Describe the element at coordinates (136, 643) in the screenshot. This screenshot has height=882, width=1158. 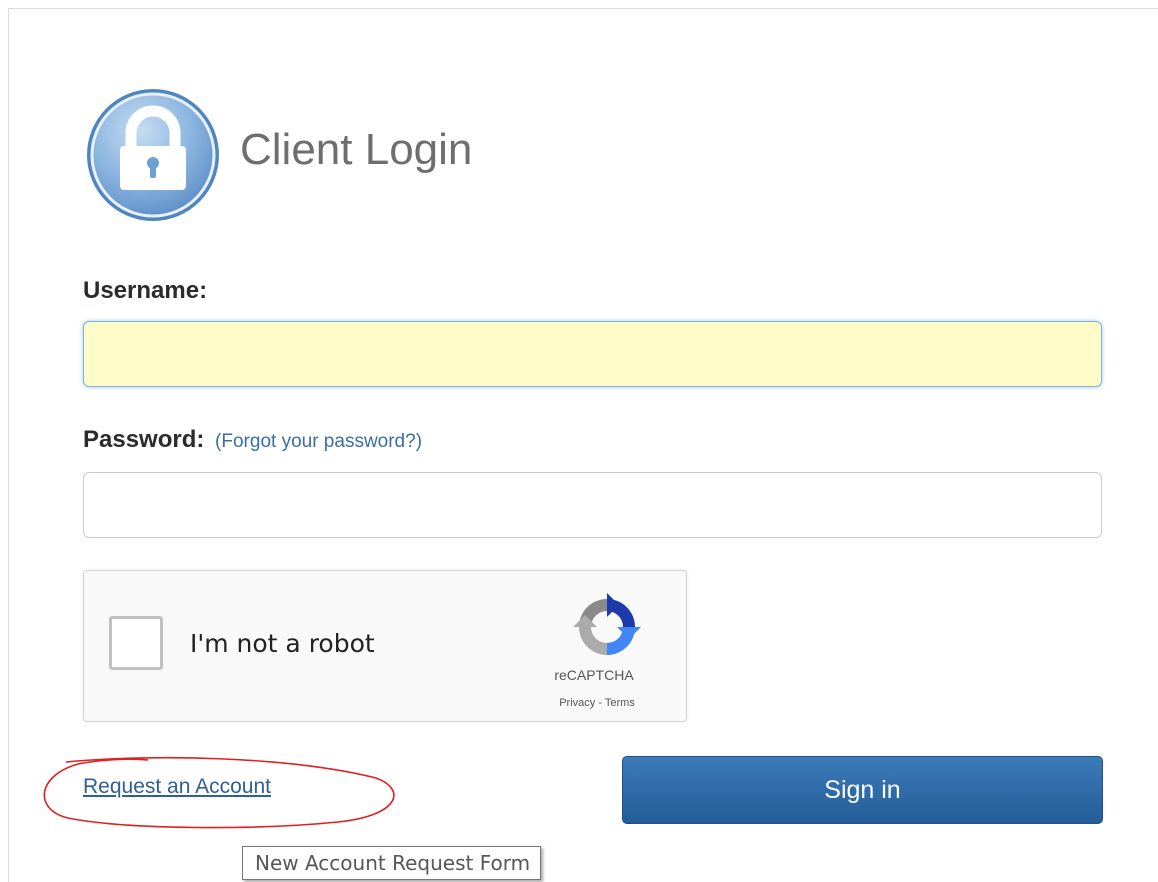
I see `recaptcha-checkbox` at that location.